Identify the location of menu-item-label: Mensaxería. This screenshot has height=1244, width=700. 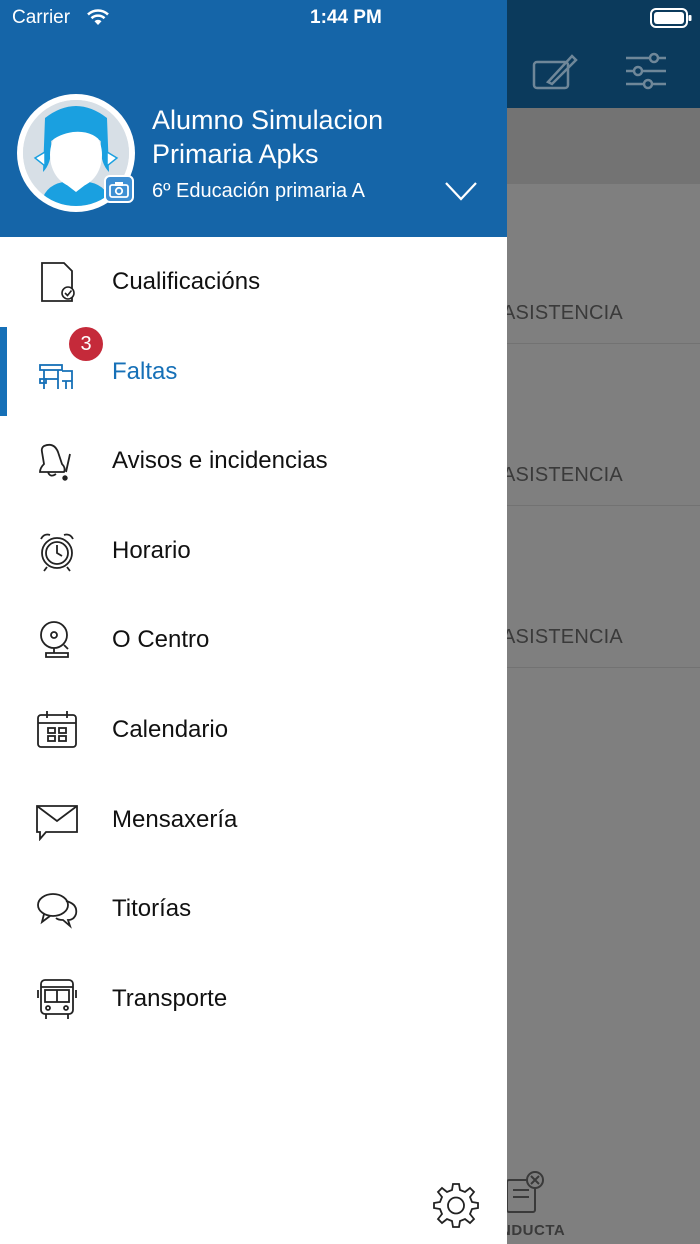
(175, 819).